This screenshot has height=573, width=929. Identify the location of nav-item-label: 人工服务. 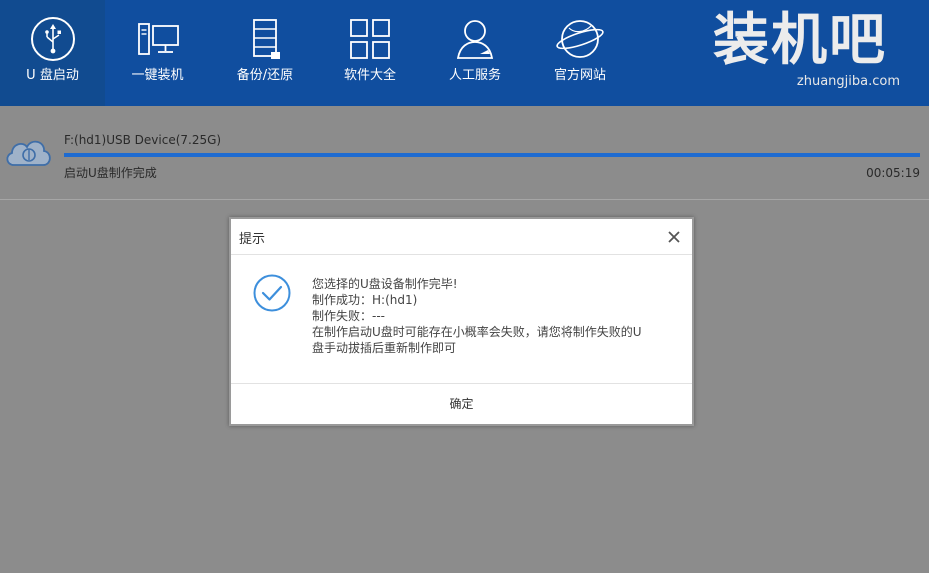
(474, 75).